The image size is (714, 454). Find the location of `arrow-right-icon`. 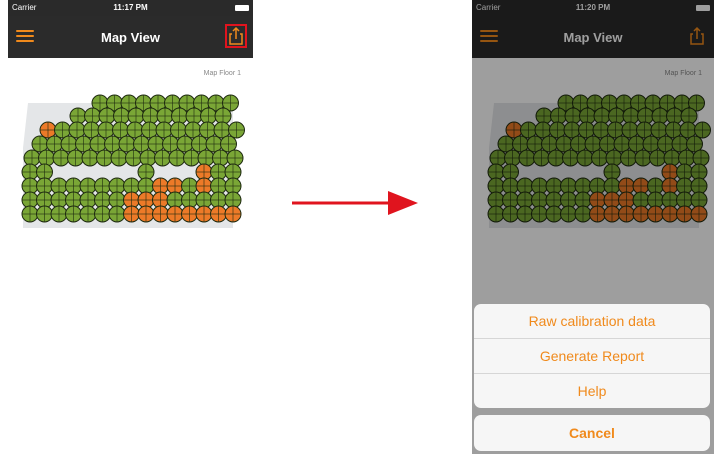

arrow-right-icon is located at coordinates (355, 203).